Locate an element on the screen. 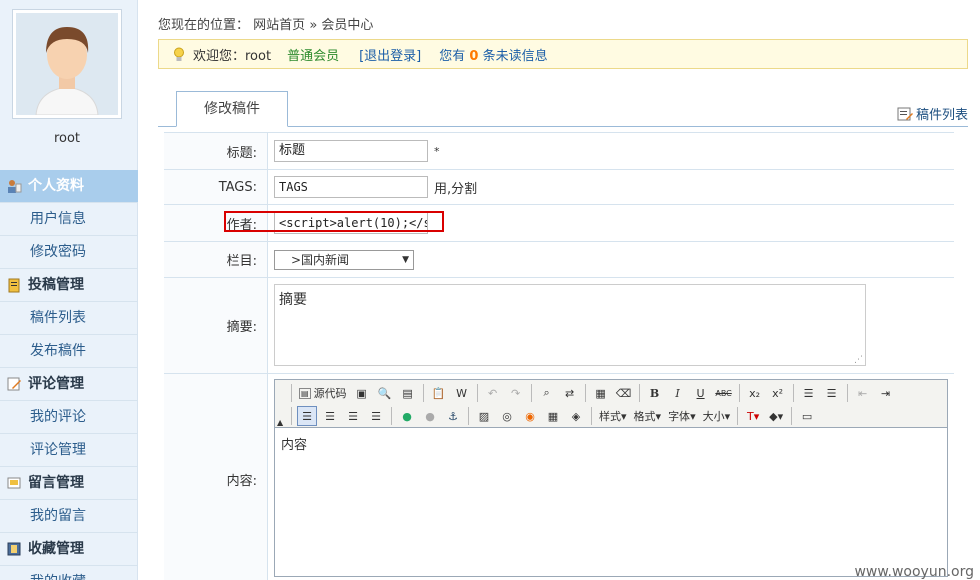  align-center-icon: ☰ is located at coordinates (330, 416).